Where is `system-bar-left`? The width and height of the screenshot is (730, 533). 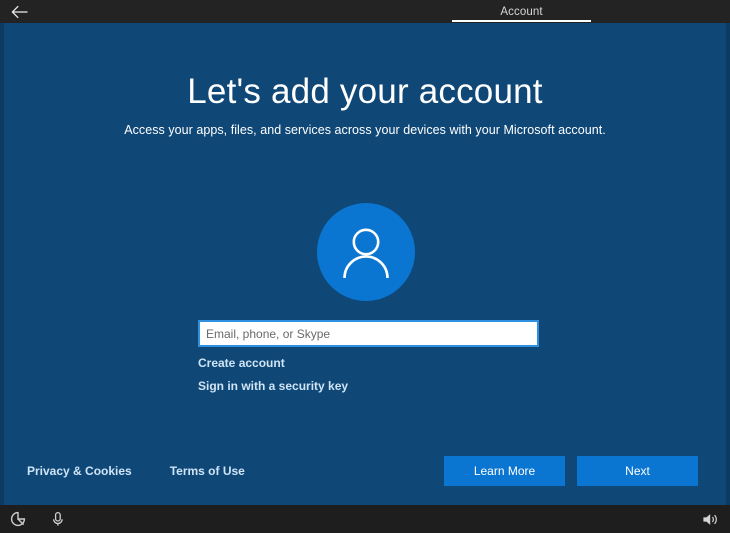
system-bar-left is located at coordinates (38, 519).